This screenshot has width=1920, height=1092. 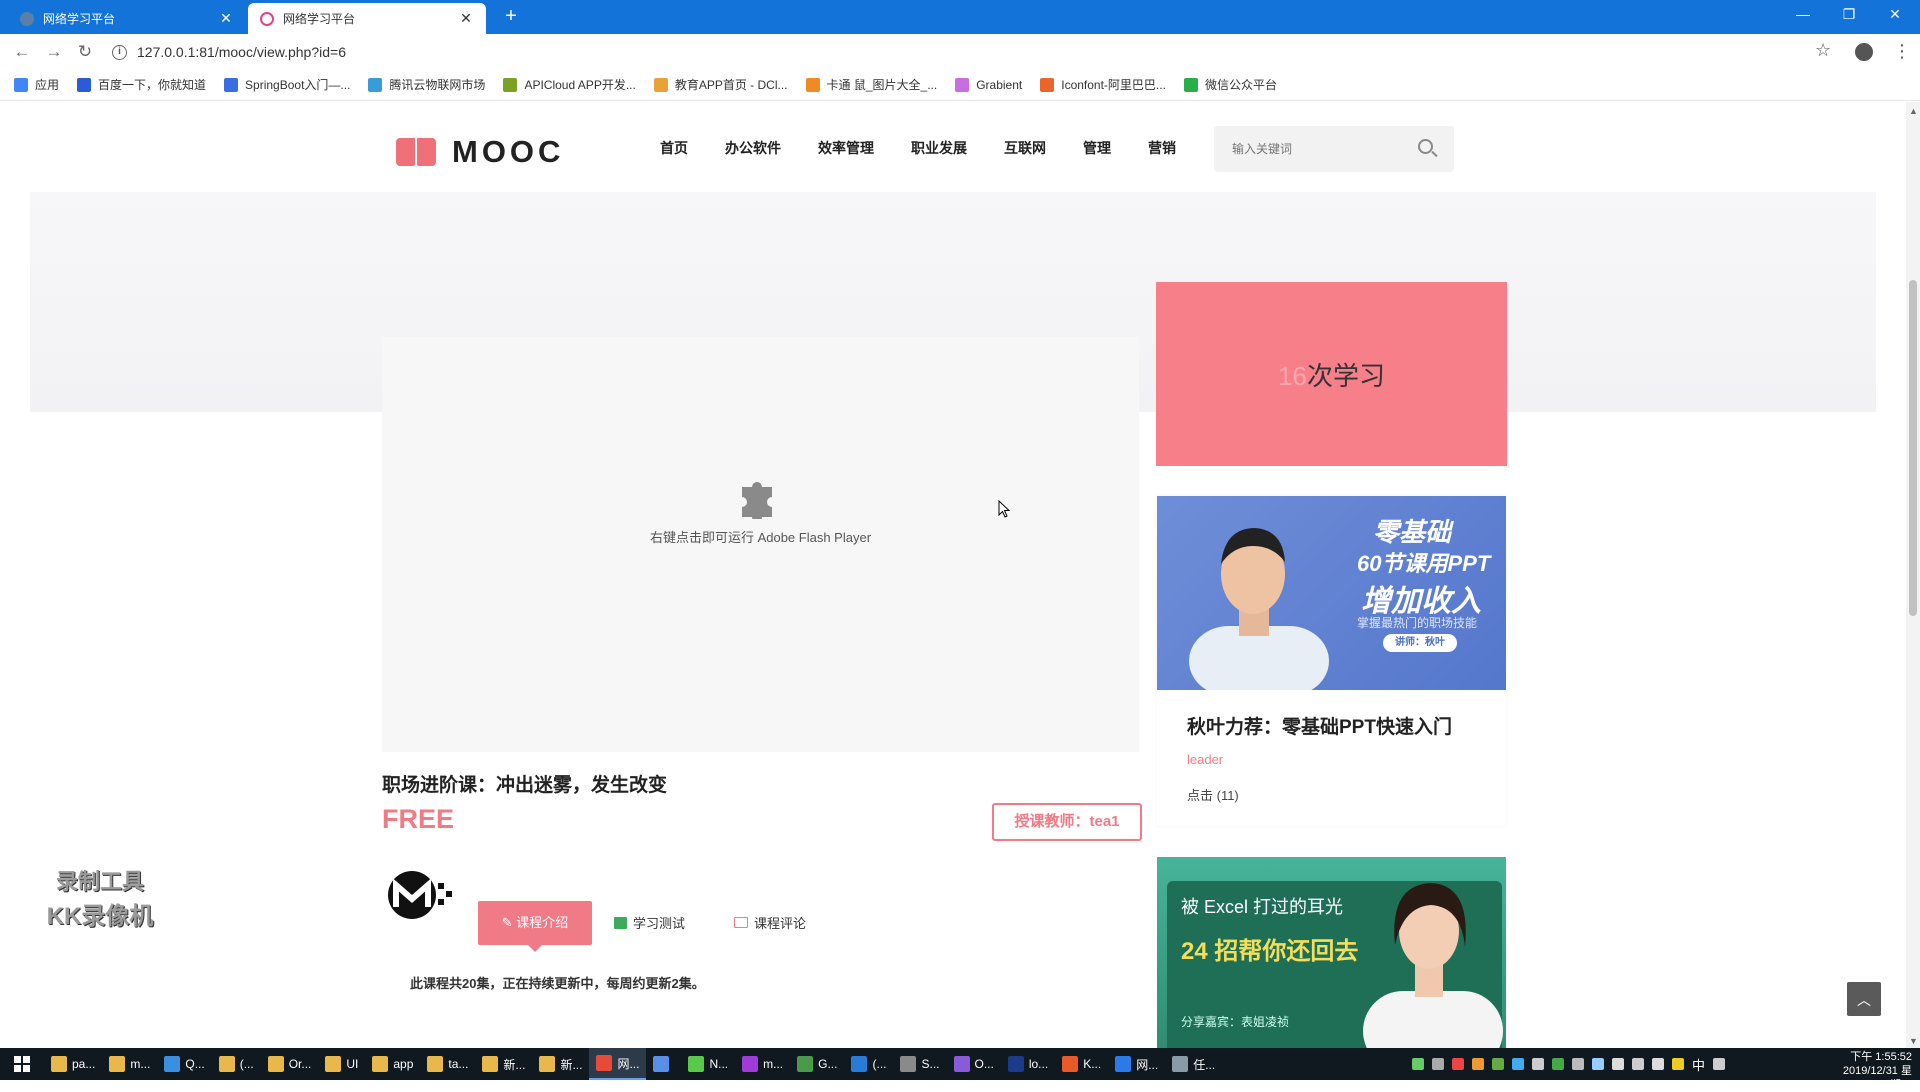 What do you see at coordinates (511, 16) in the screenshot?
I see `new-tab-button: +` at bounding box center [511, 16].